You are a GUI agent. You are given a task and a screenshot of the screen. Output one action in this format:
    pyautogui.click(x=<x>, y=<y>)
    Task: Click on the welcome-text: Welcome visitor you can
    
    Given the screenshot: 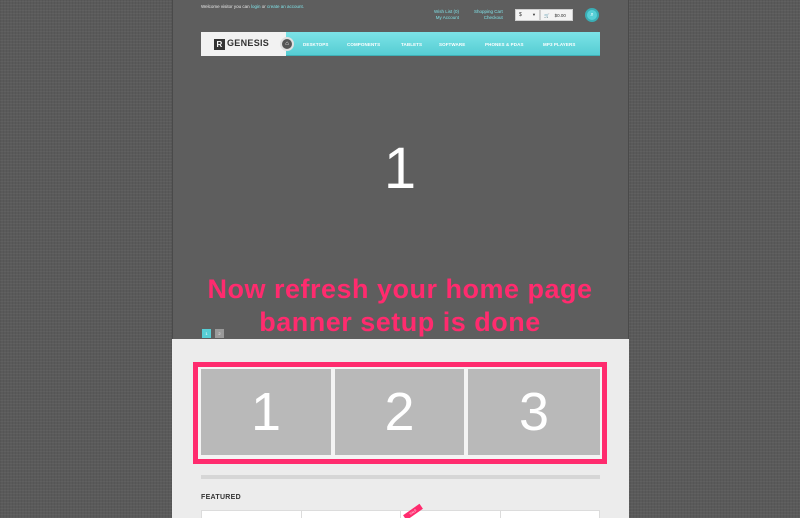 What is the action you would take?
    pyautogui.click(x=225, y=6)
    